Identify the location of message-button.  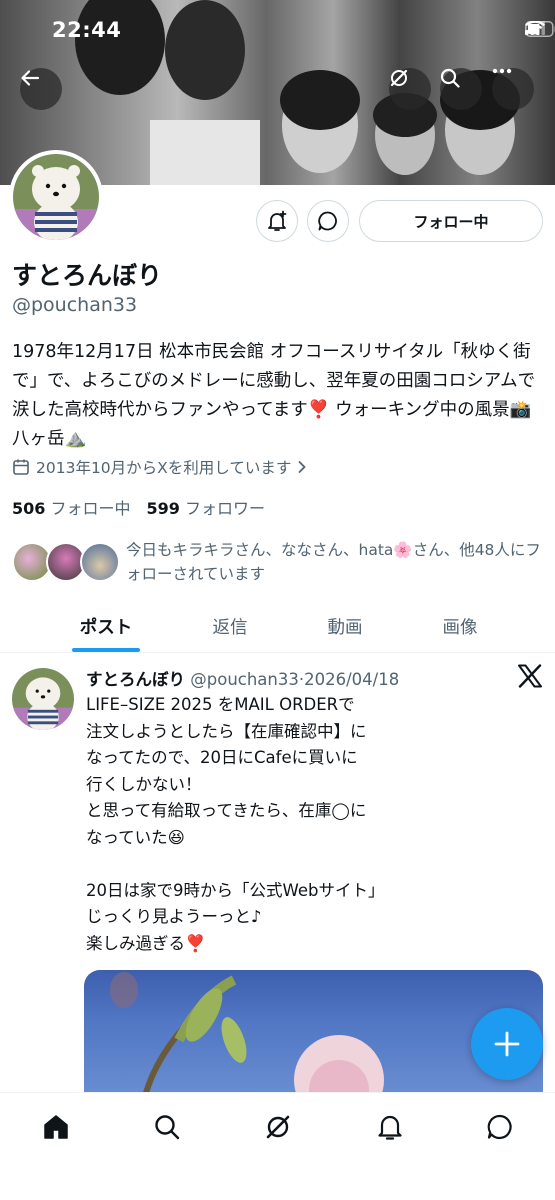
(328, 221).